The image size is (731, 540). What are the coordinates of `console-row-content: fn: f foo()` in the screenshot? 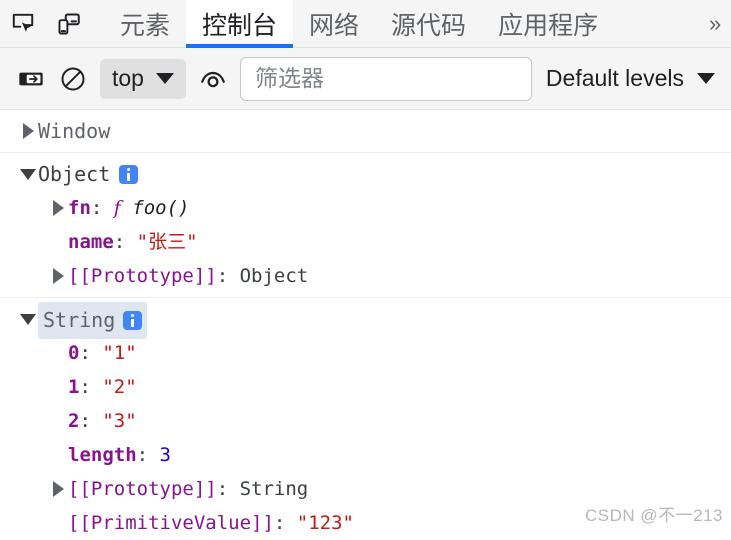 It's located at (128, 208).